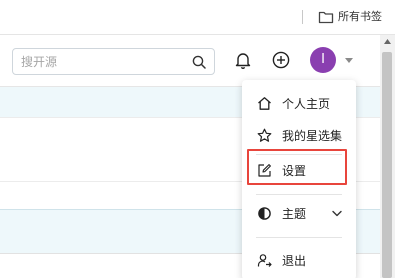 The image size is (395, 278). I want to click on menu-item-starred-collections: 我的星选集, so click(299, 136).